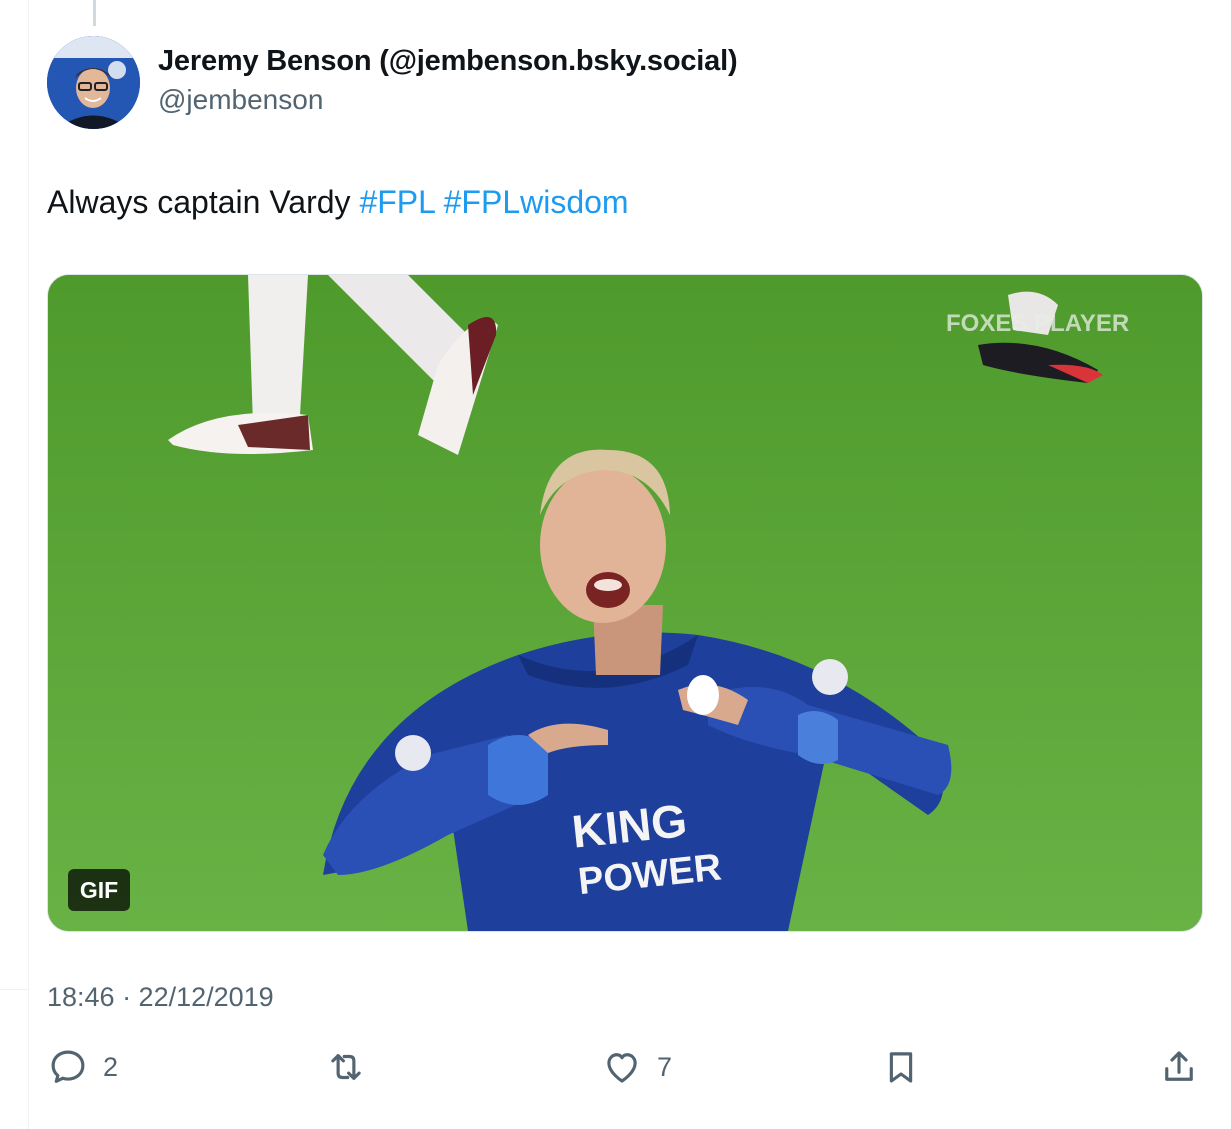  I want to click on like-button: 7, so click(636, 1067).